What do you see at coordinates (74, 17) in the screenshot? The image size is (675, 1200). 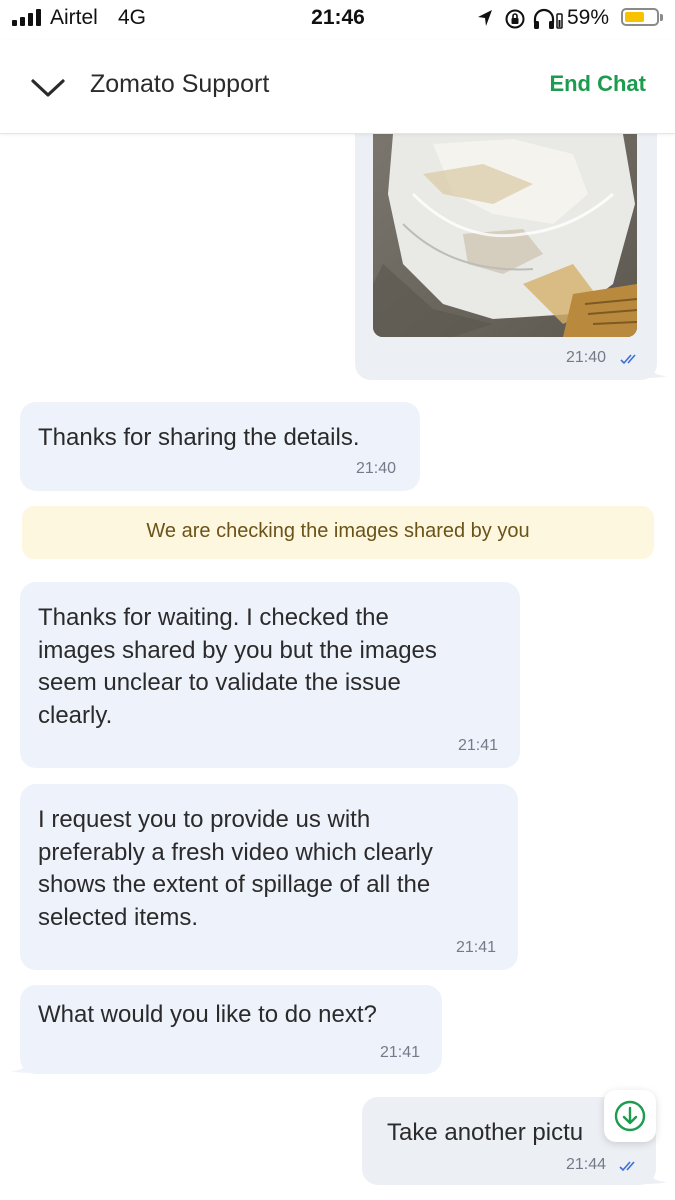 I see `carrier-name: Airtel` at bounding box center [74, 17].